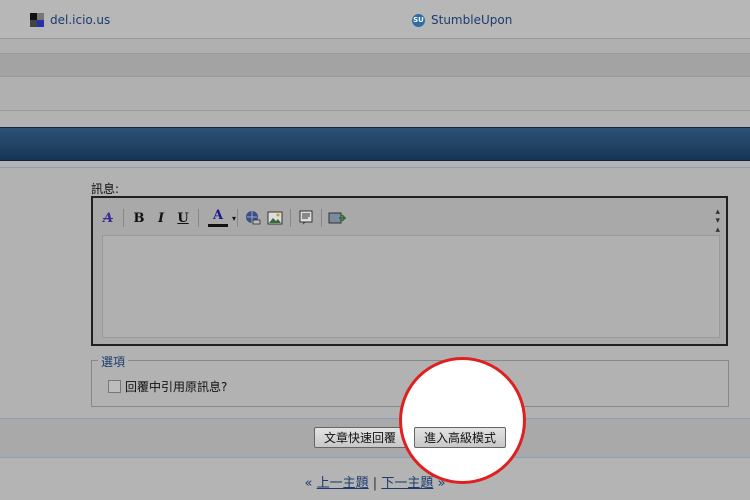 Image resolution: width=750 pixels, height=500 pixels. What do you see at coordinates (114, 386) in the screenshot?
I see `quote-checkbox` at bounding box center [114, 386].